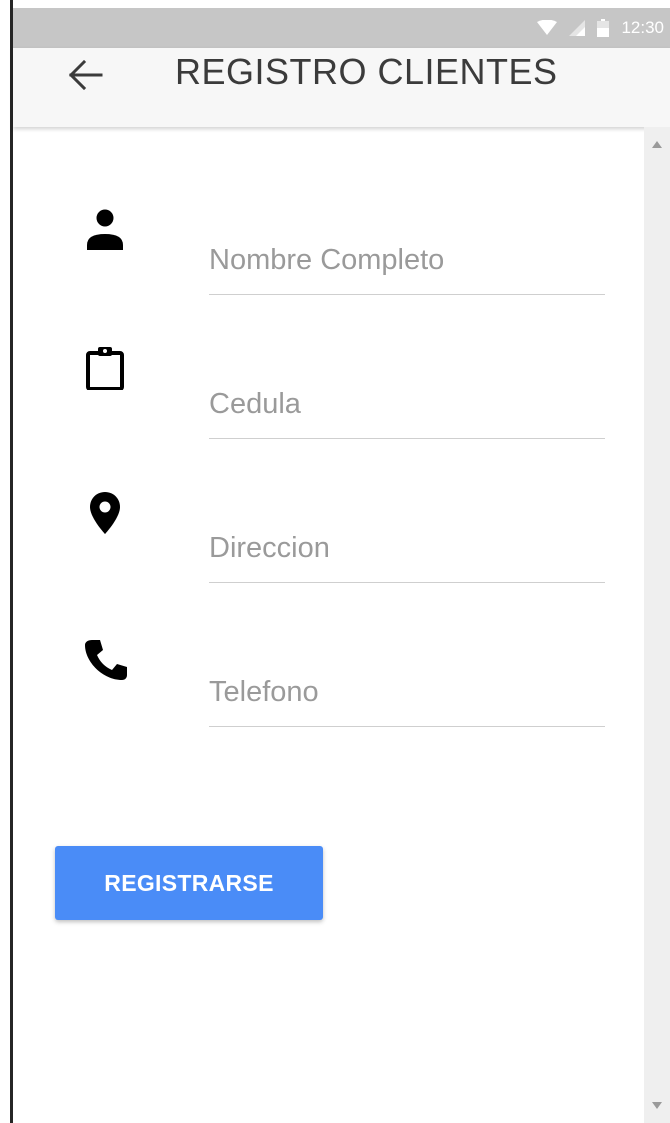 The width and height of the screenshot is (670, 1123). What do you see at coordinates (341, 28) in the screenshot?
I see `status-bar: 12:30` at bounding box center [341, 28].